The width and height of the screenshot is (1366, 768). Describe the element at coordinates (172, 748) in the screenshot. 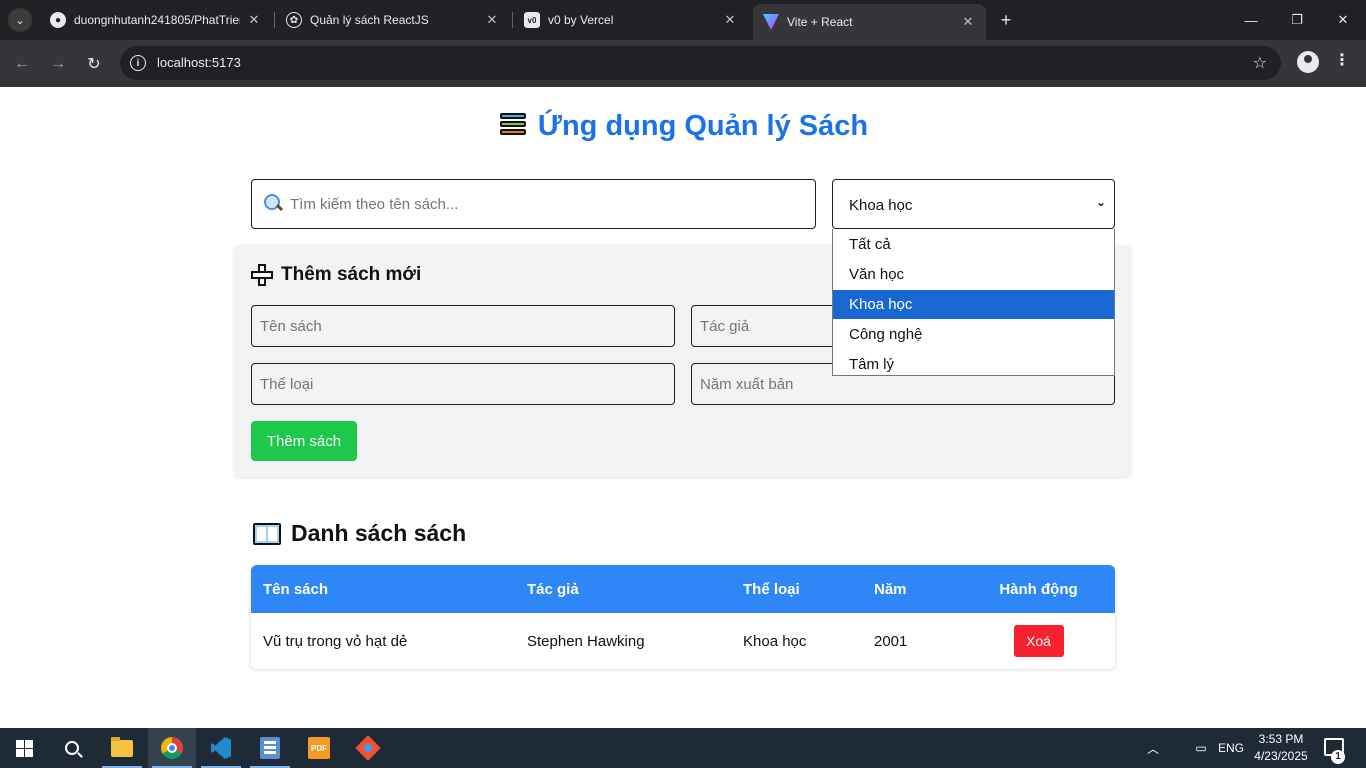

I see `chrome-icon` at that location.